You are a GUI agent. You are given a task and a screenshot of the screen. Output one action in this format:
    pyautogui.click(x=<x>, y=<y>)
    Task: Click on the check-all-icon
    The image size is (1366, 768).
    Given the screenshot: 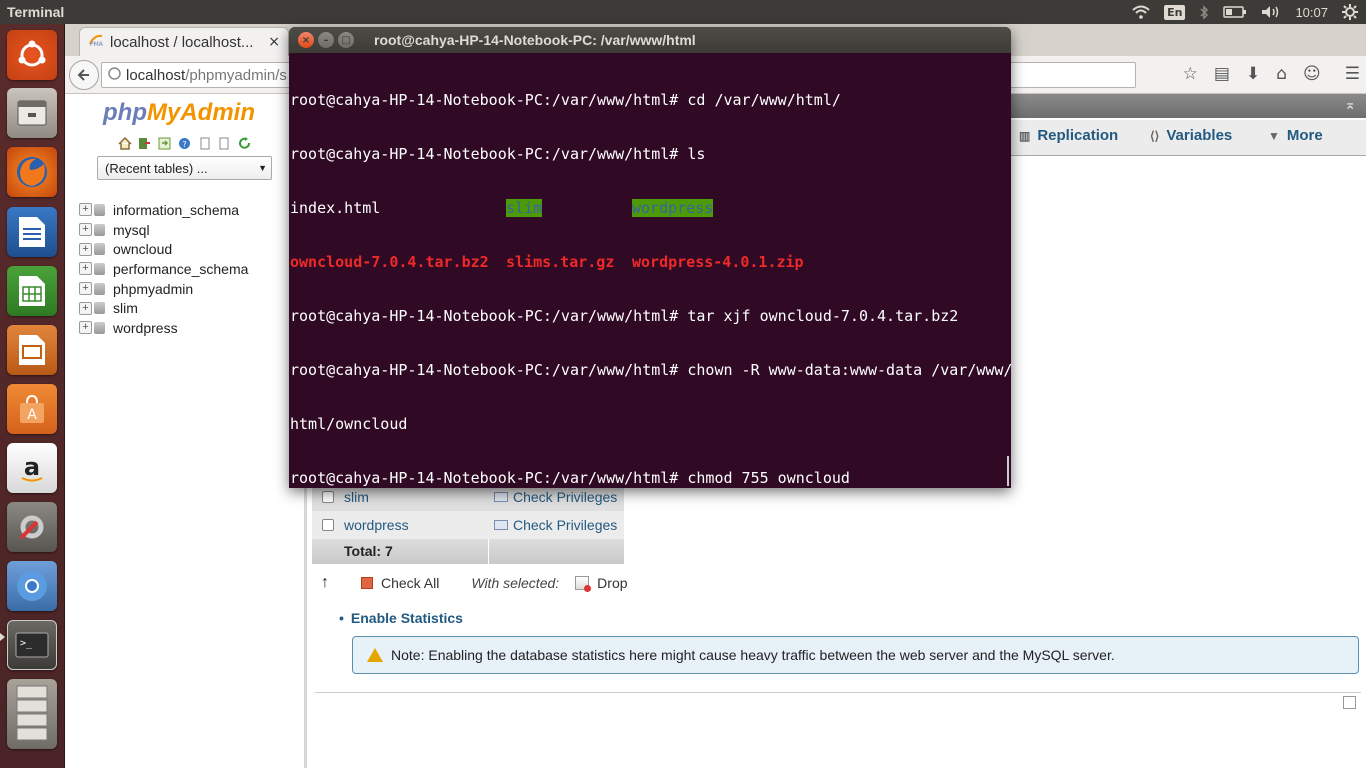 What is the action you would take?
    pyautogui.click(x=367, y=583)
    